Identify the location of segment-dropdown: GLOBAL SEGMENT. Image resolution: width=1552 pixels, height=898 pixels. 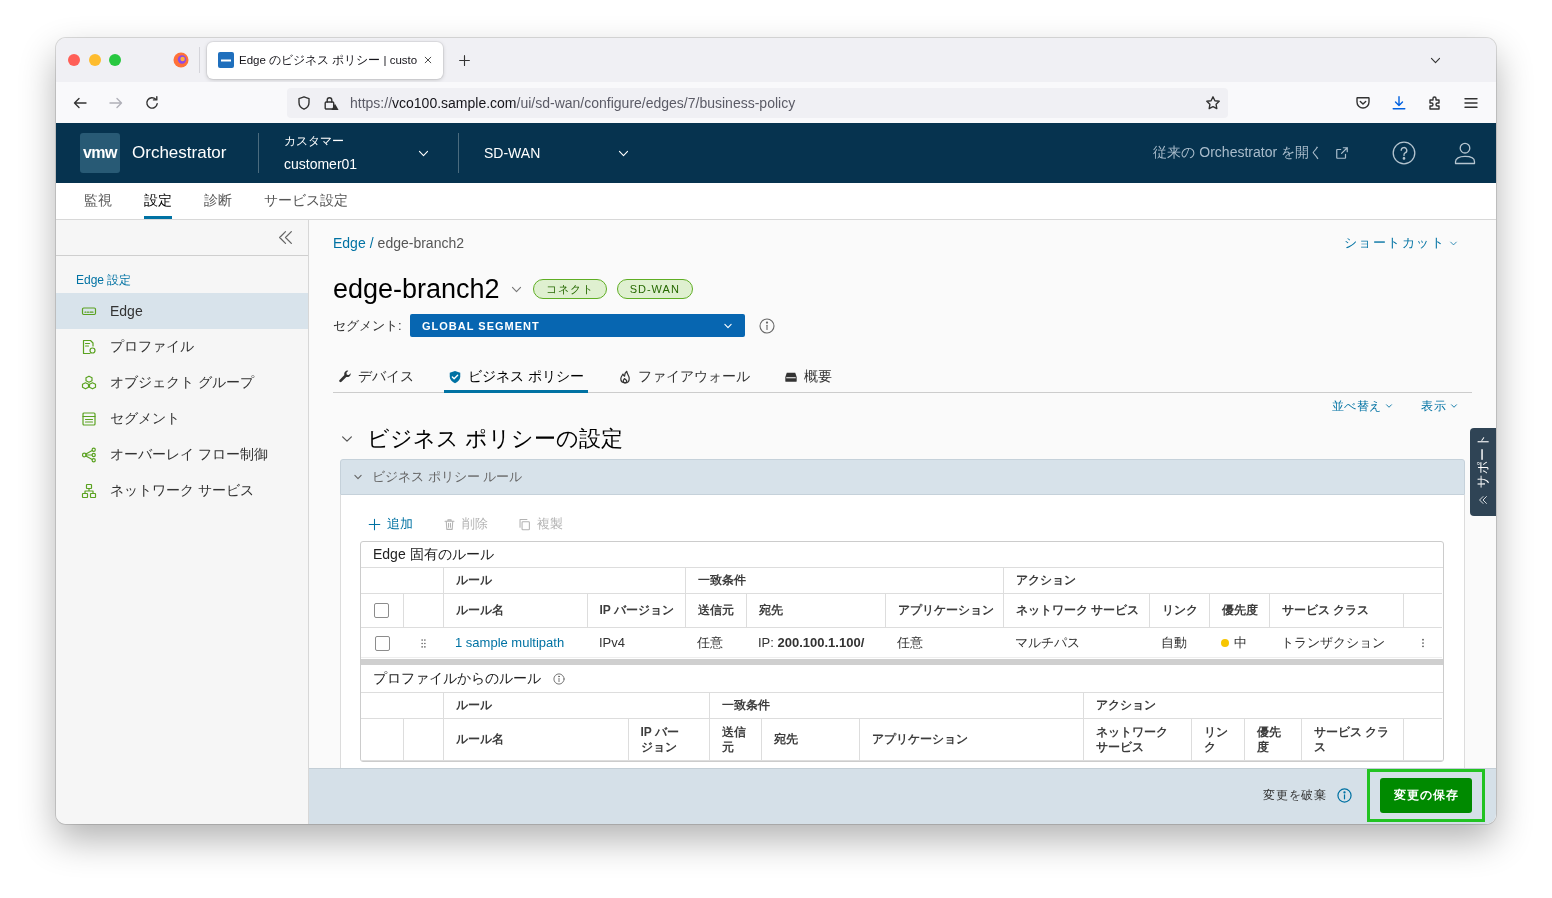
(577, 325).